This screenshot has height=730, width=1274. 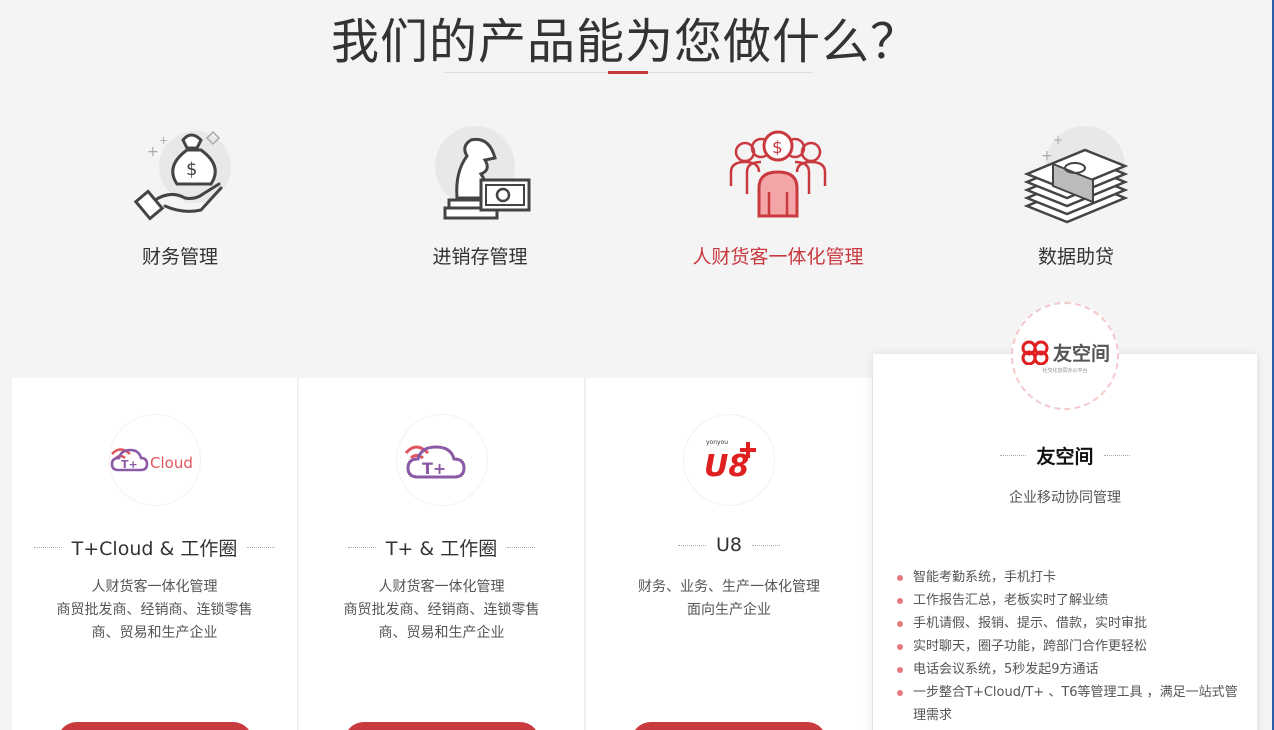 I want to click on card-desc-line: 财务、业务、生产一体化管理, so click(x=729, y=587).